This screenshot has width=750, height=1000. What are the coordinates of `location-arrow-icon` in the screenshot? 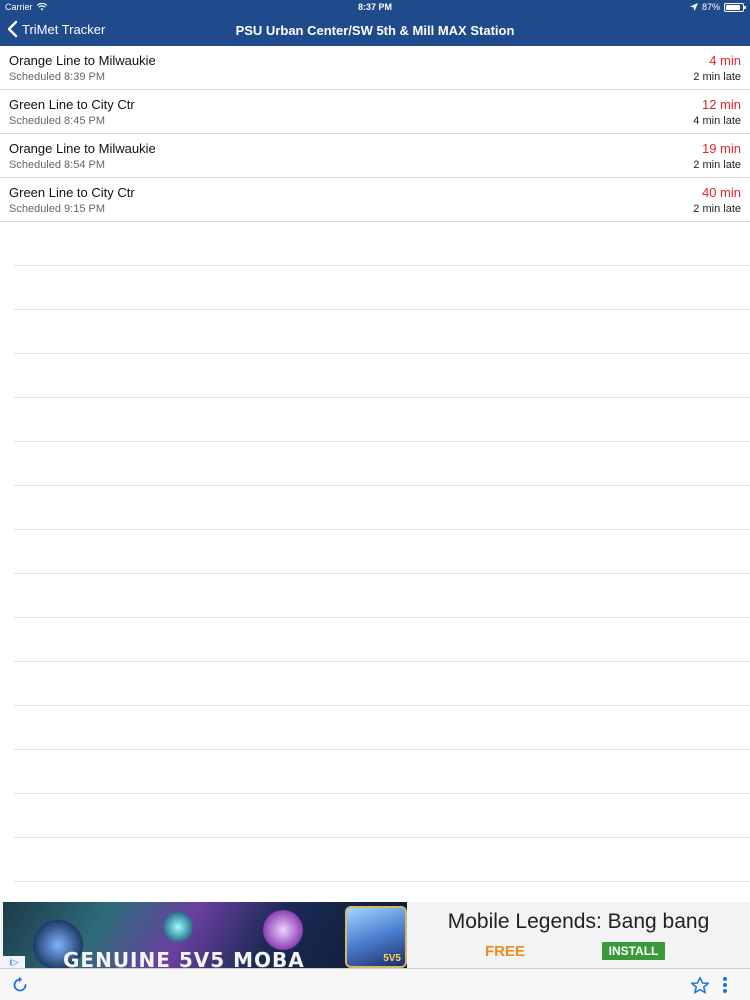 It's located at (693, 7).